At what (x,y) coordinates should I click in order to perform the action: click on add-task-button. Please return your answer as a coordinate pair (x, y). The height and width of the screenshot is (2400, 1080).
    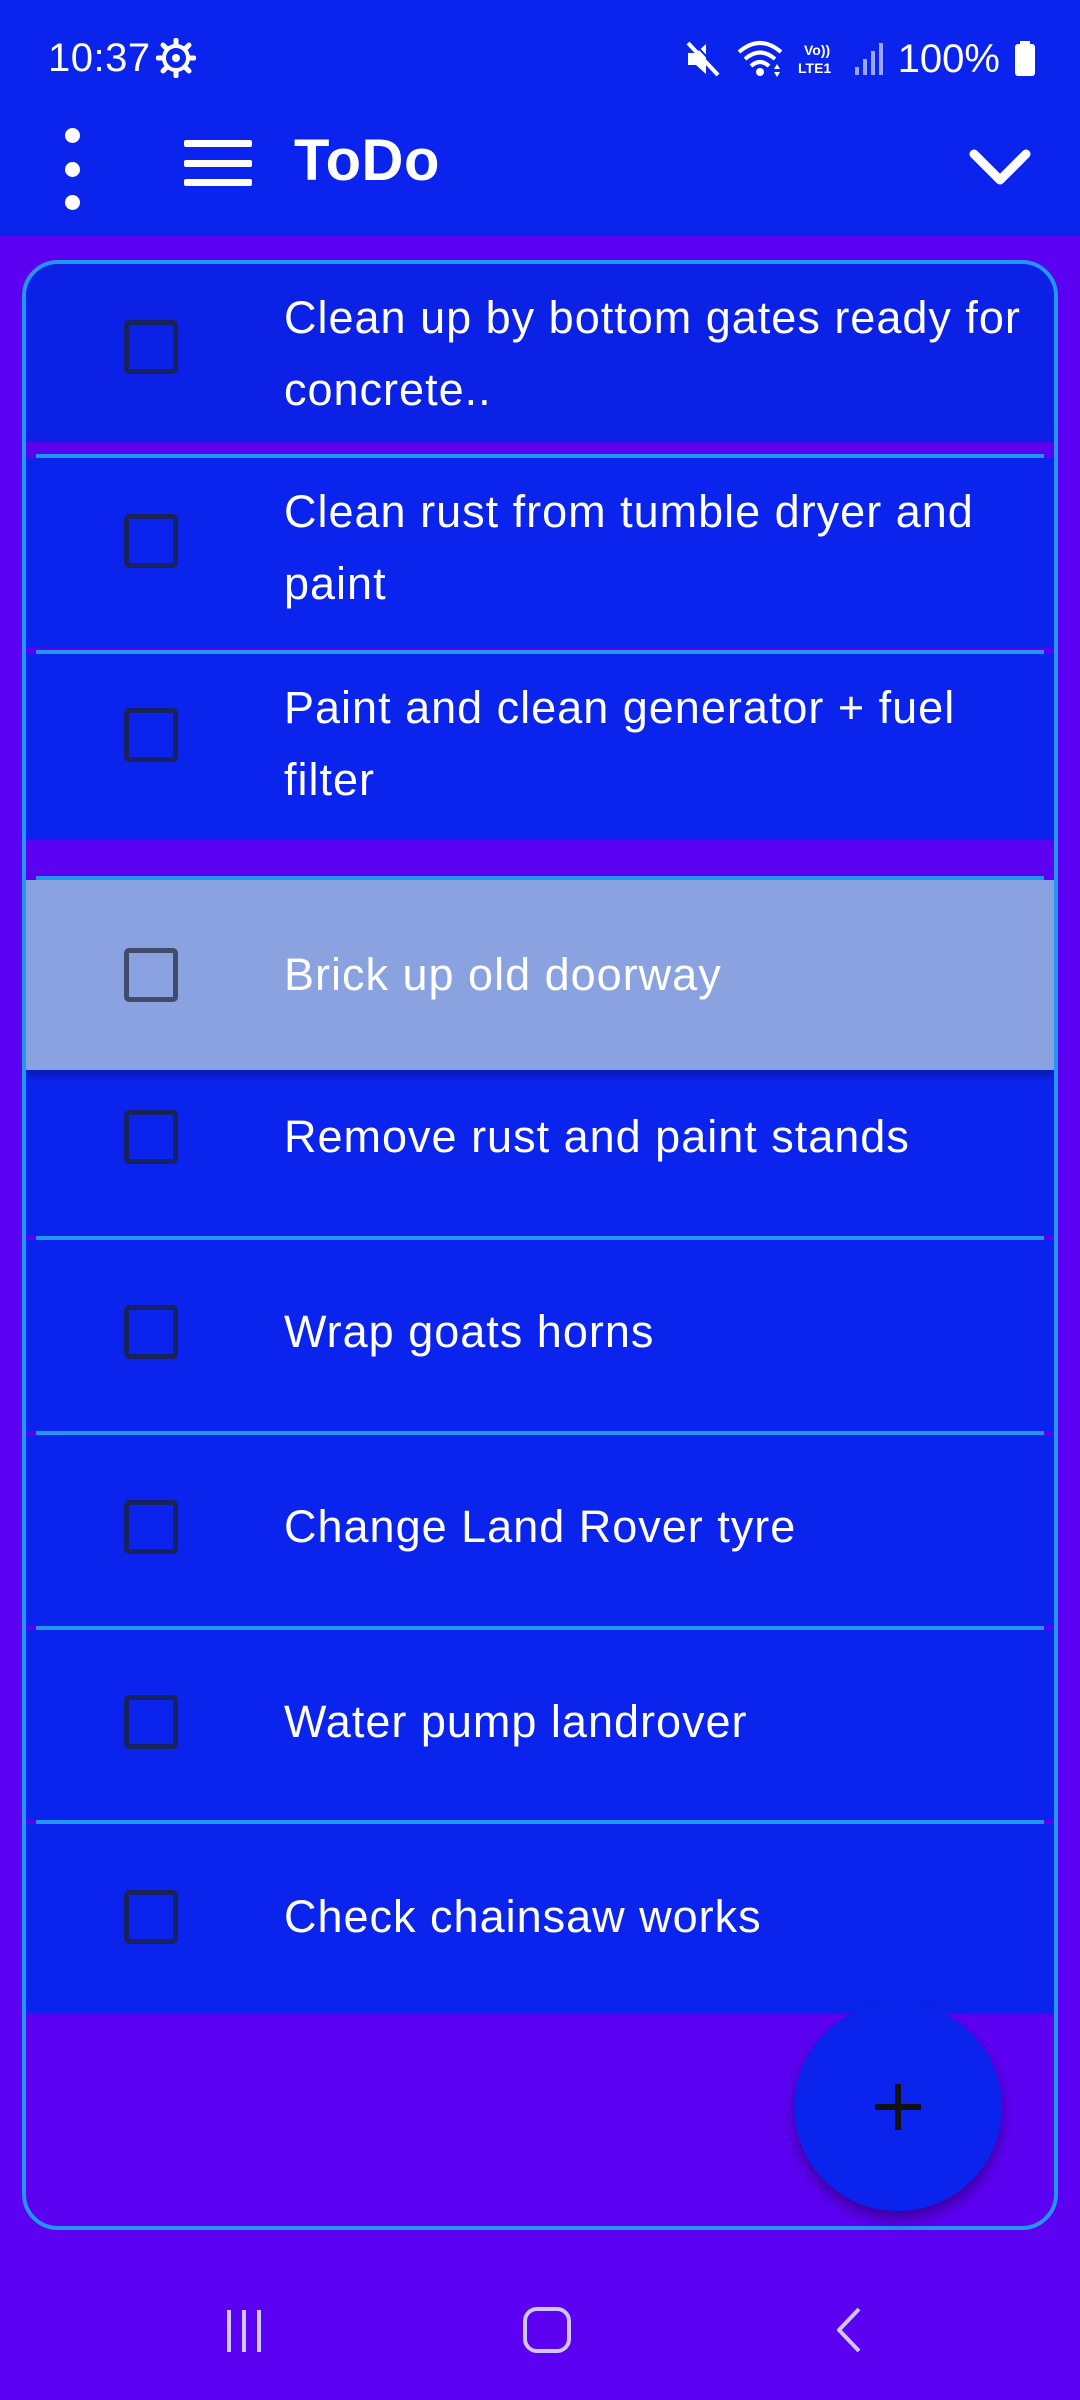
    Looking at the image, I should click on (898, 2107).